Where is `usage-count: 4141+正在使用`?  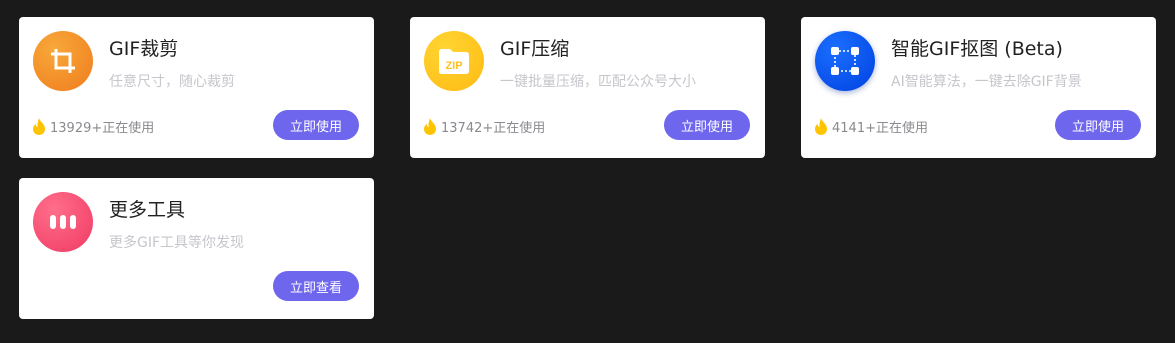
usage-count: 4141+正在使用 is located at coordinates (871, 126).